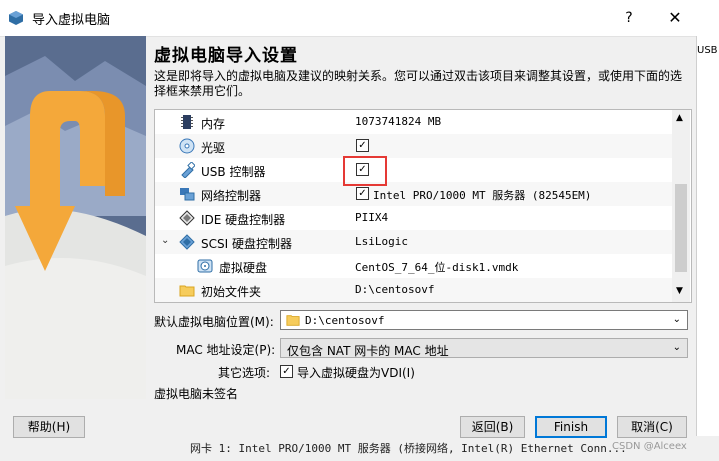 The width and height of the screenshot is (719, 461). I want to click on virtual-disk-icon, so click(205, 266).